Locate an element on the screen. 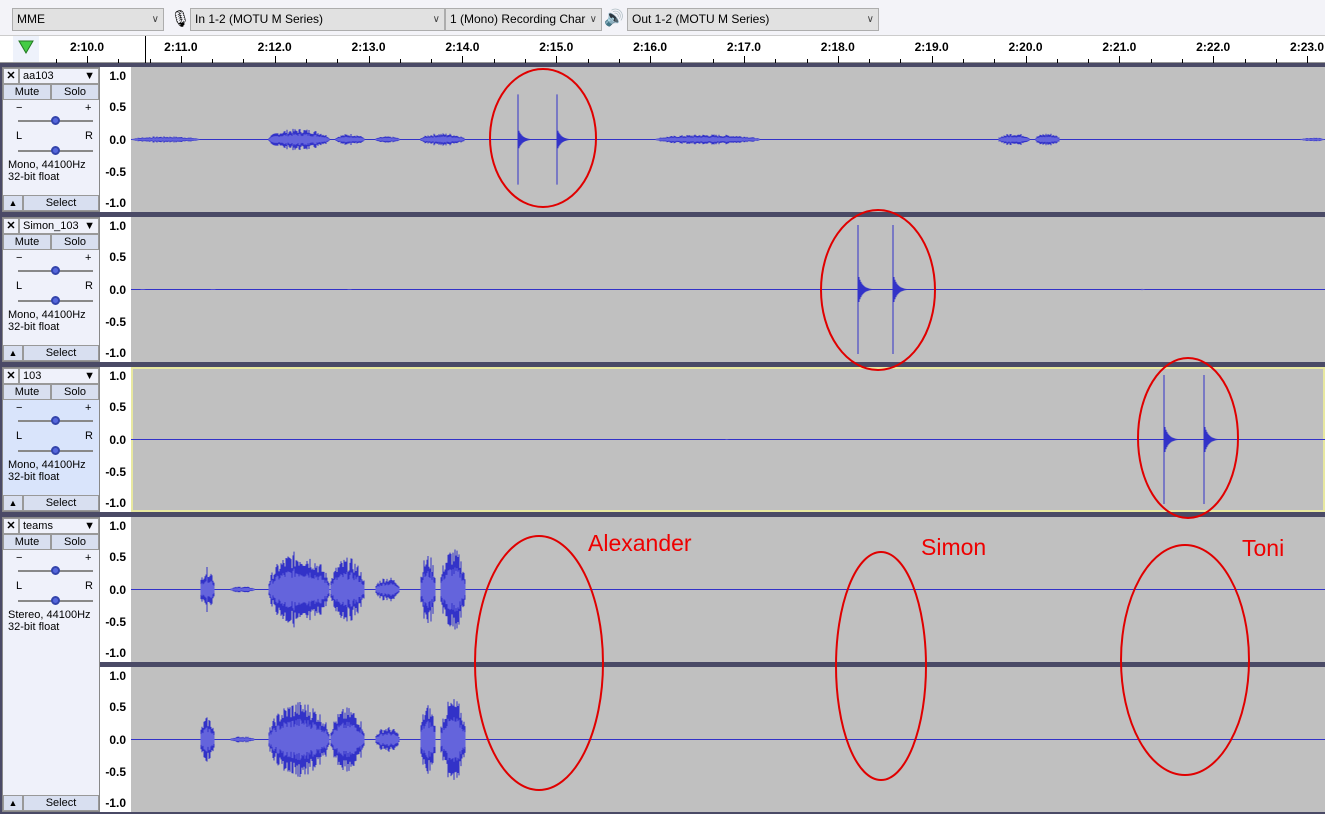  waveform-path is located at coordinates (728, 289).